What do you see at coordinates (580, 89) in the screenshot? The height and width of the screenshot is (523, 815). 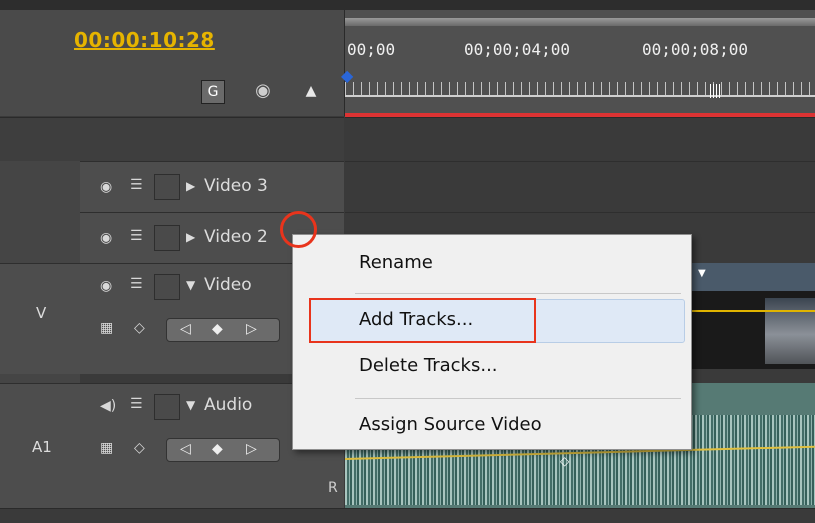 I see `ruler-ticks` at bounding box center [580, 89].